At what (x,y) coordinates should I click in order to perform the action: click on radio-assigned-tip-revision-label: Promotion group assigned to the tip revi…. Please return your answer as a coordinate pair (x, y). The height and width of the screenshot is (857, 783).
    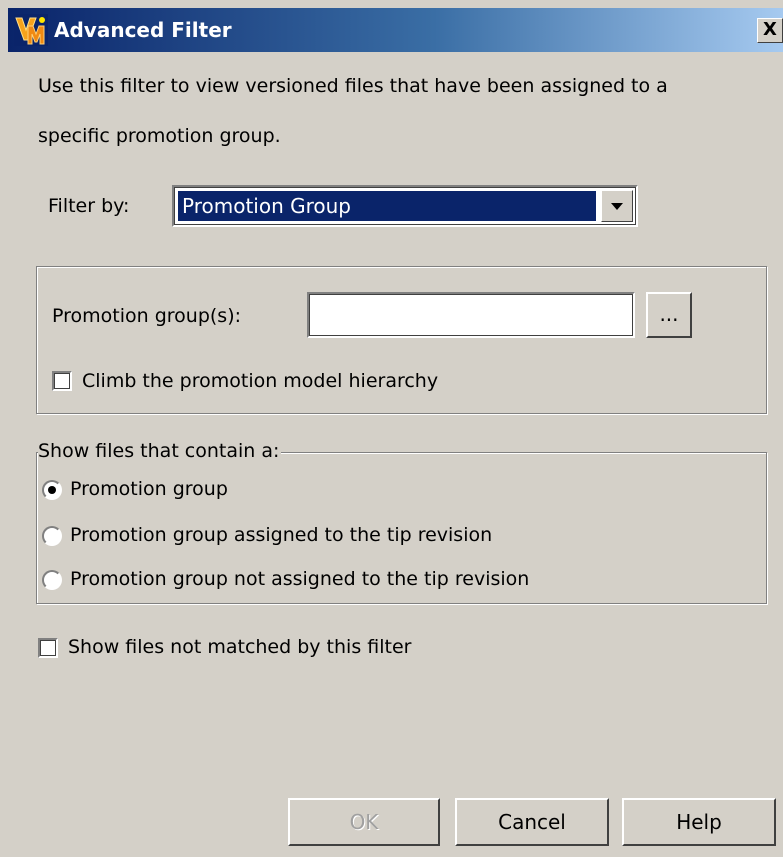
    Looking at the image, I should click on (281, 535).